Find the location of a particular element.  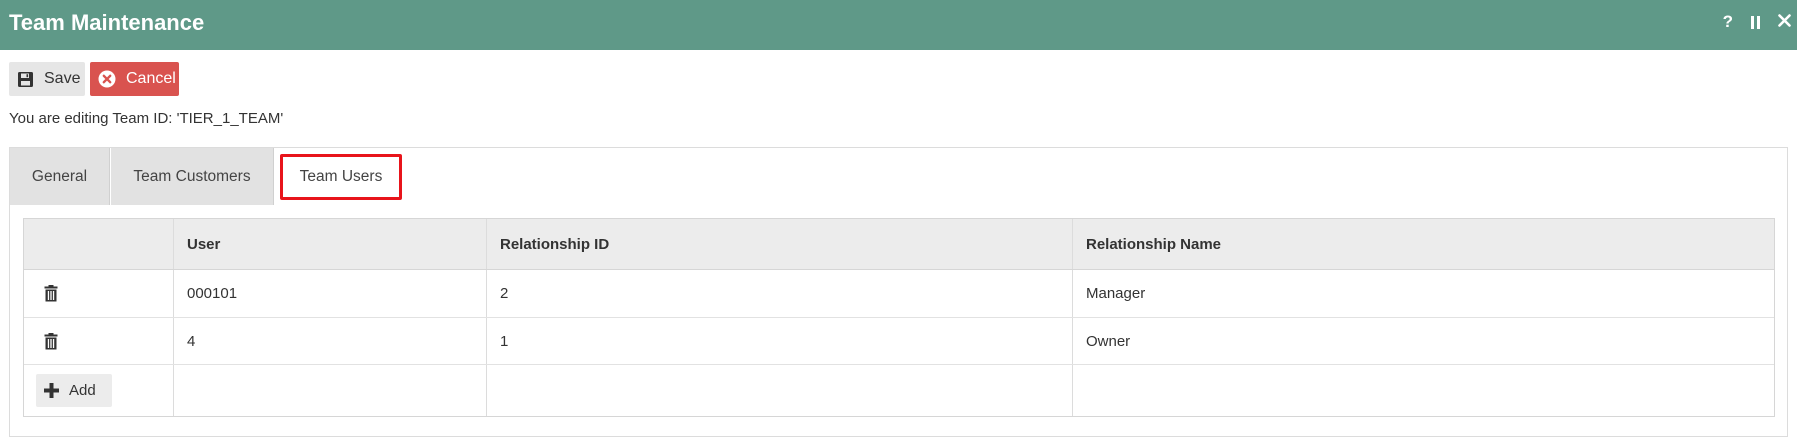

table-row: 4 1 Owner is located at coordinates (899, 341).